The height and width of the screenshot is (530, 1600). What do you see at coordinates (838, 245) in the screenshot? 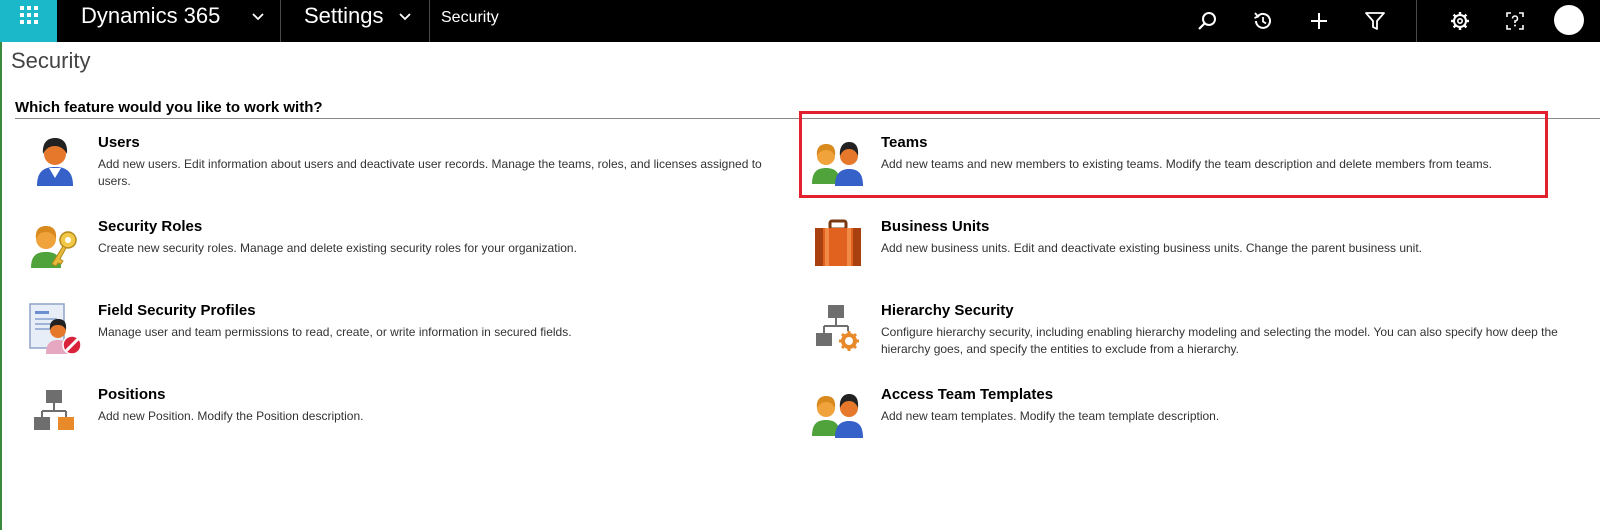
I see `briefcase-icon` at bounding box center [838, 245].